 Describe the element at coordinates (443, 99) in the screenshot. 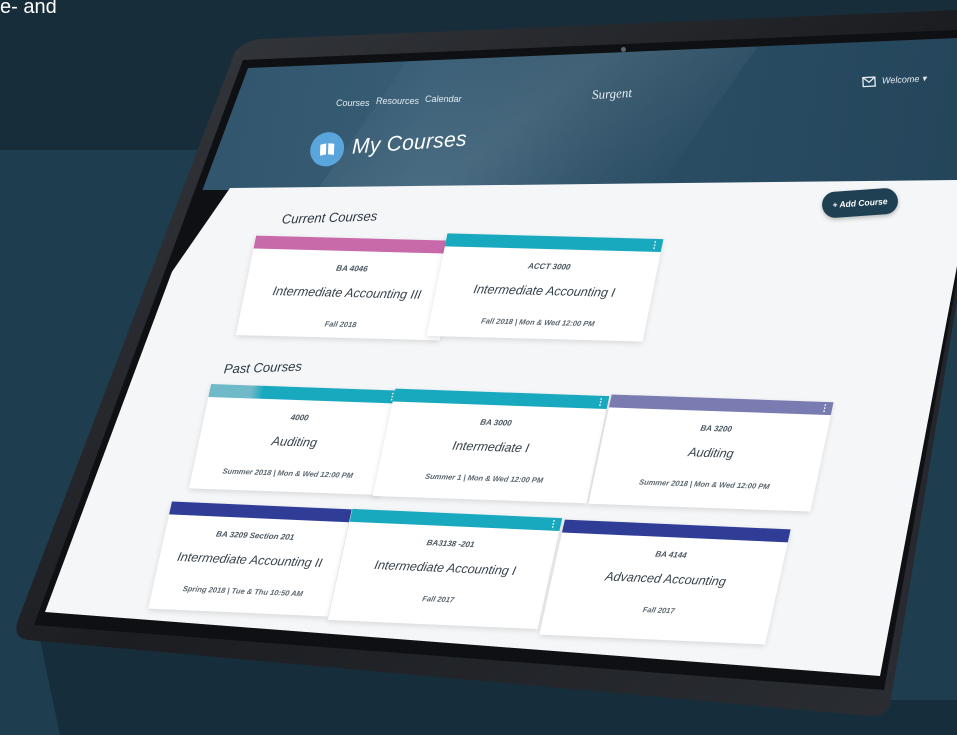

I see `nav-calendar: Calendar` at that location.